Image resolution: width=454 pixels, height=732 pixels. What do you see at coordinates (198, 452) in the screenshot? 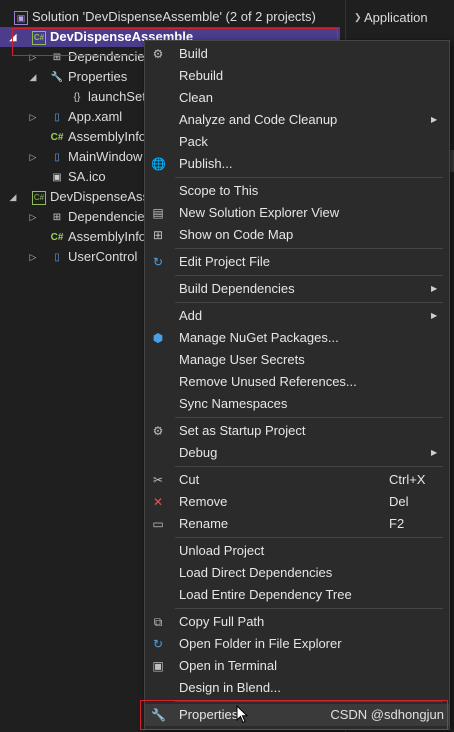
I see `menu-item-label: Debug` at bounding box center [198, 452].